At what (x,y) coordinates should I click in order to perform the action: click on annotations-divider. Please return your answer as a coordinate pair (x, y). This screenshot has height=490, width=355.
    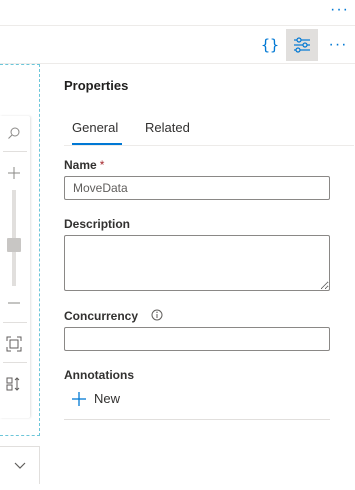
    Looking at the image, I should click on (197, 419).